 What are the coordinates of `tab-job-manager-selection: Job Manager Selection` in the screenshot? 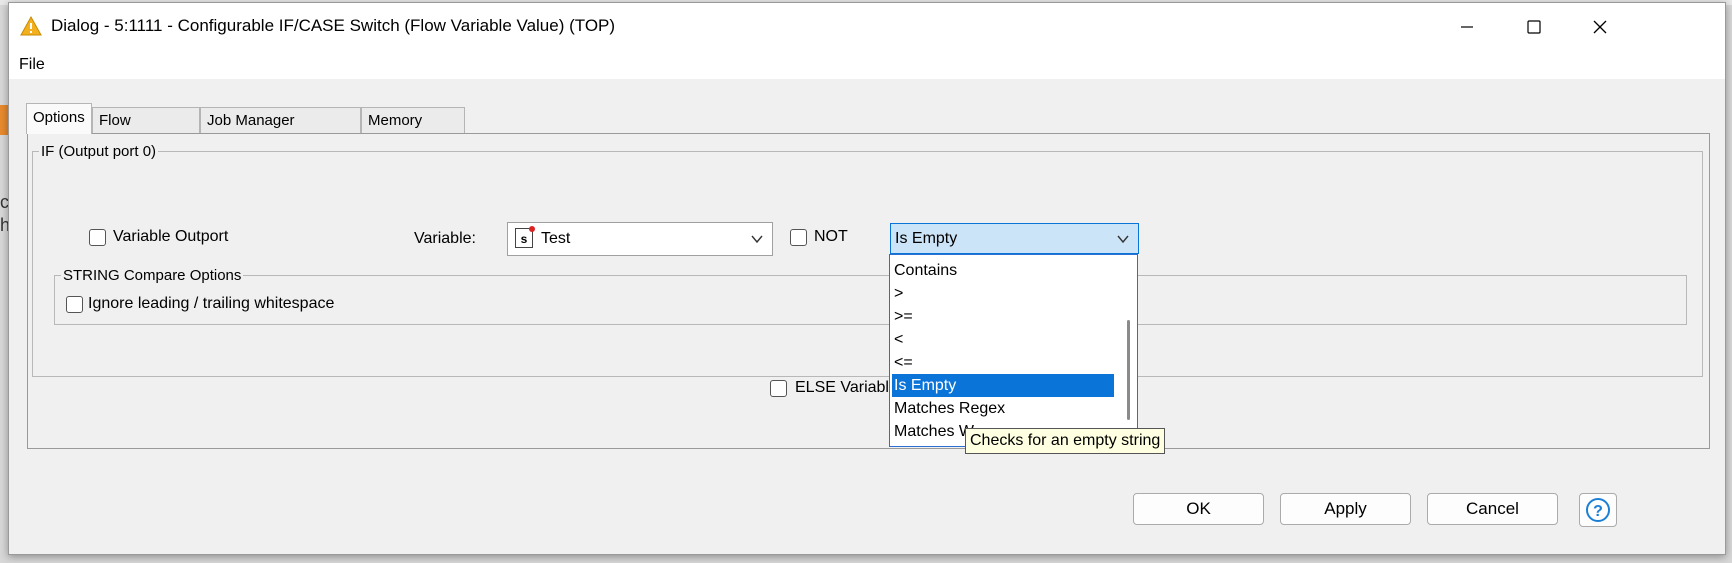 It's located at (280, 131).